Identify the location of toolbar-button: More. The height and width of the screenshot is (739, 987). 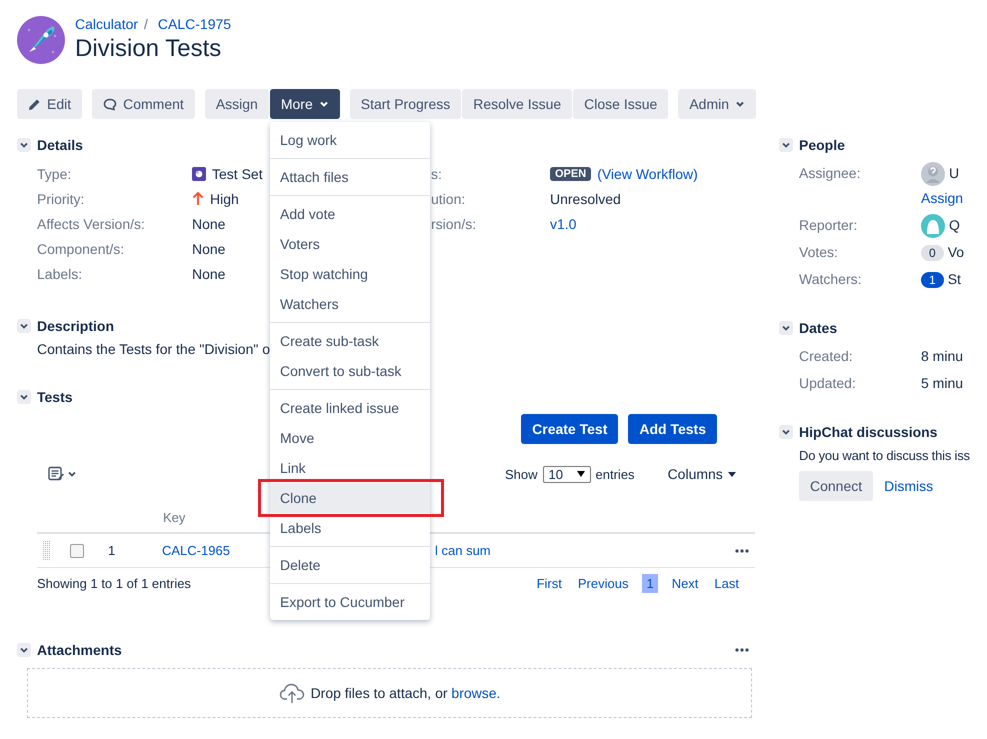
(305, 104).